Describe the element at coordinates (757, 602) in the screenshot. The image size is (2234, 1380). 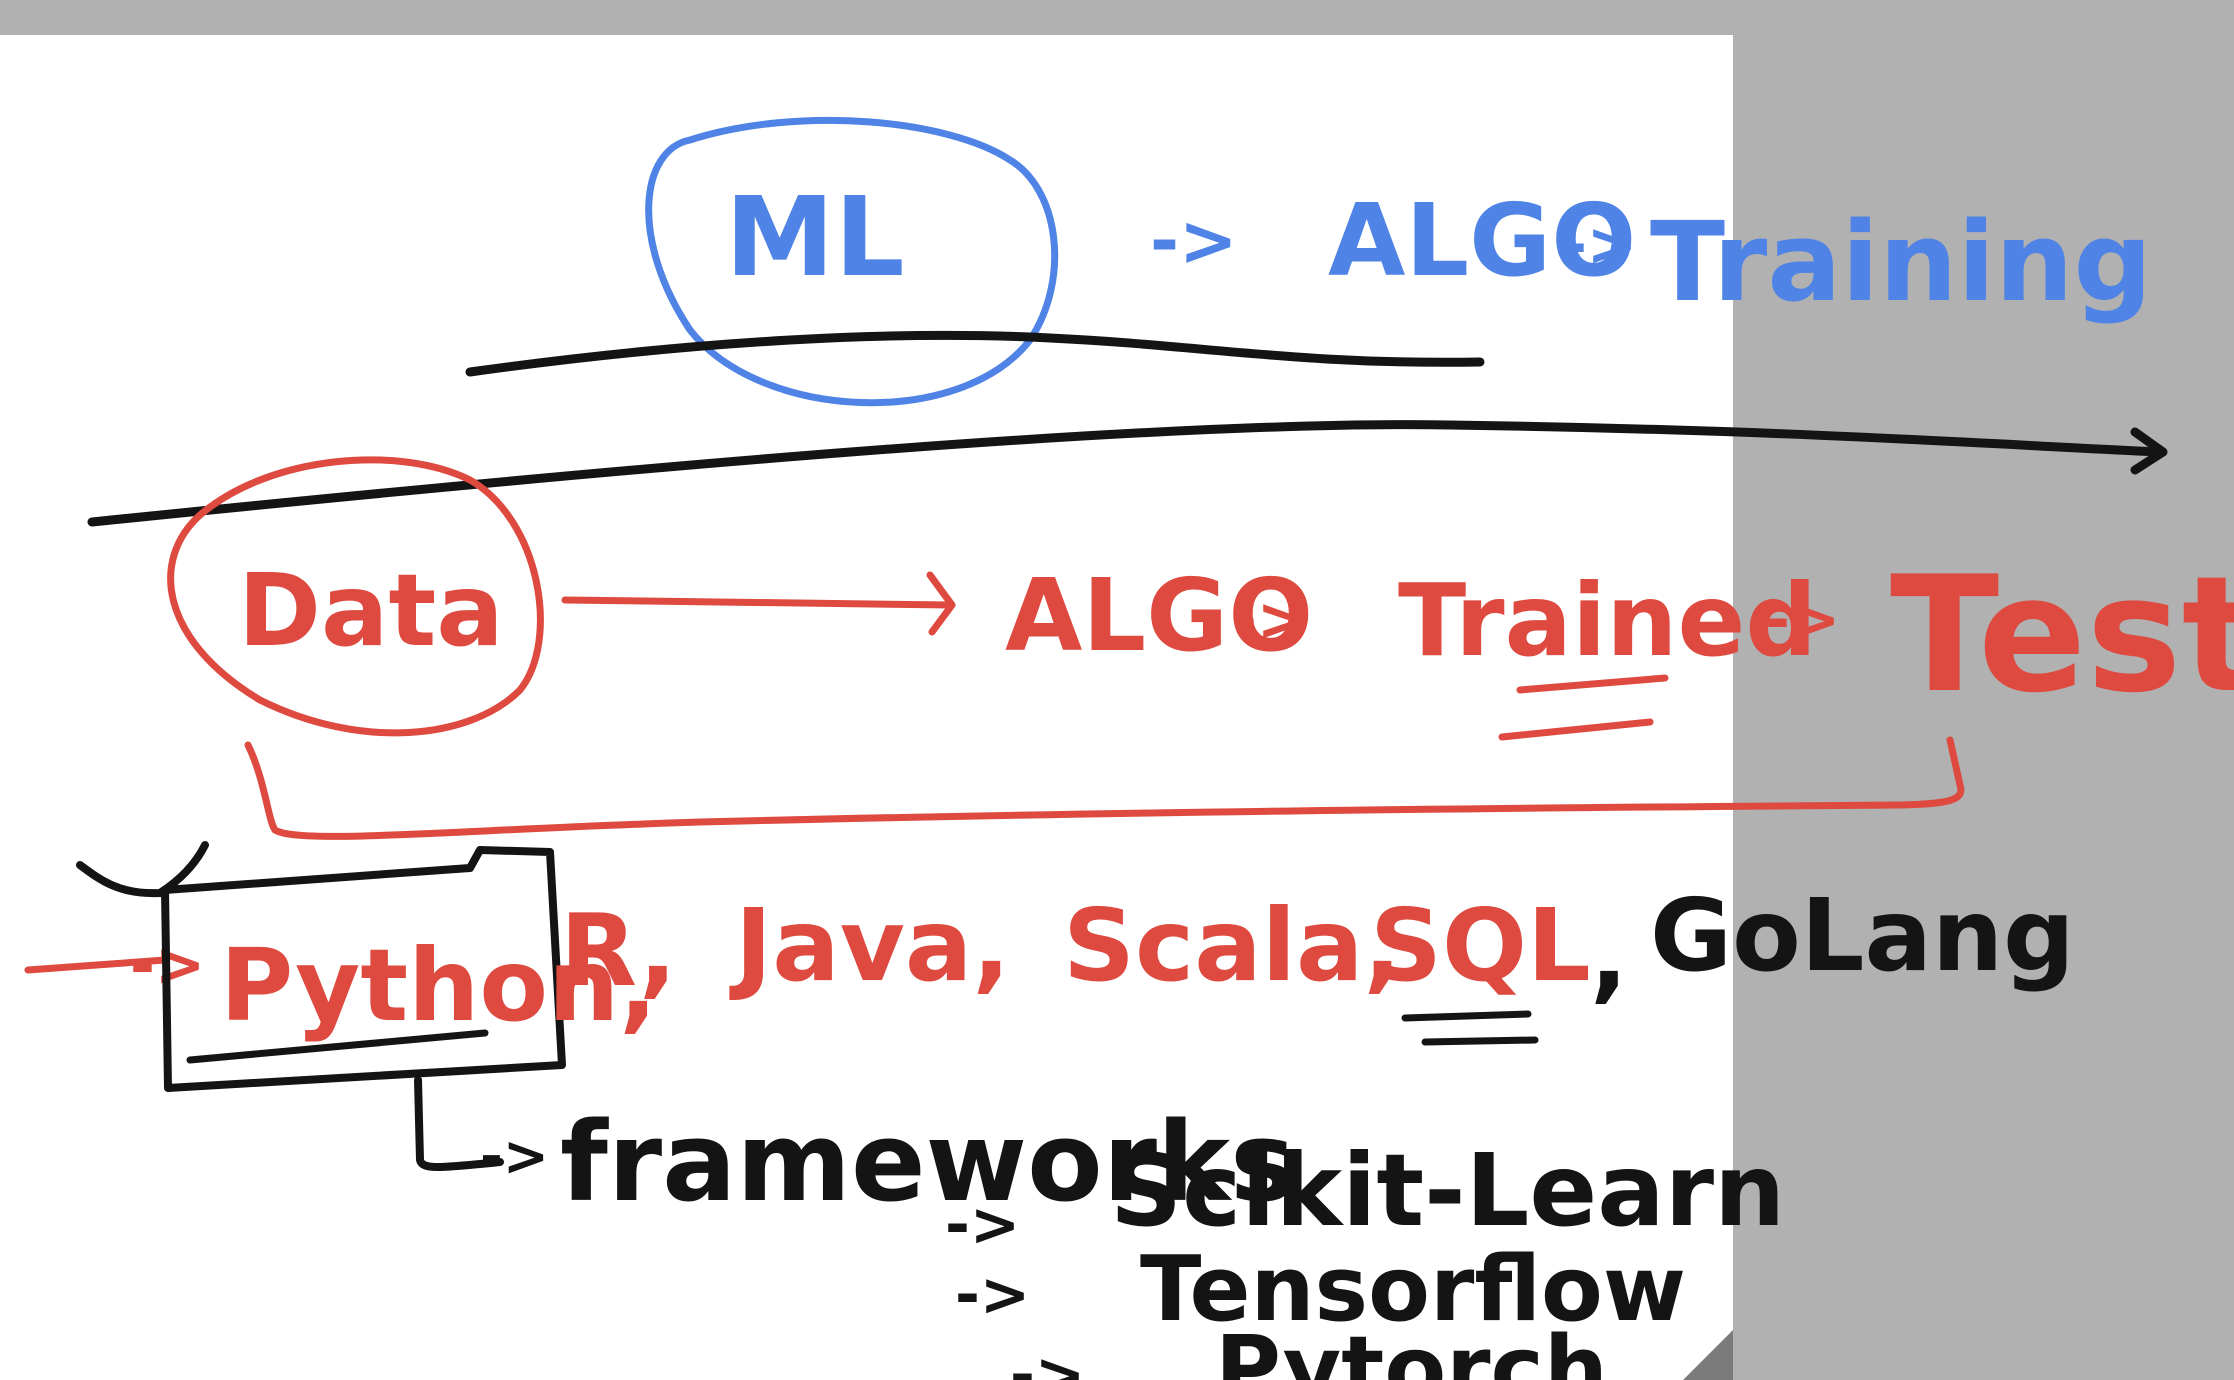
I see `data-to-algo-arrow-line` at that location.